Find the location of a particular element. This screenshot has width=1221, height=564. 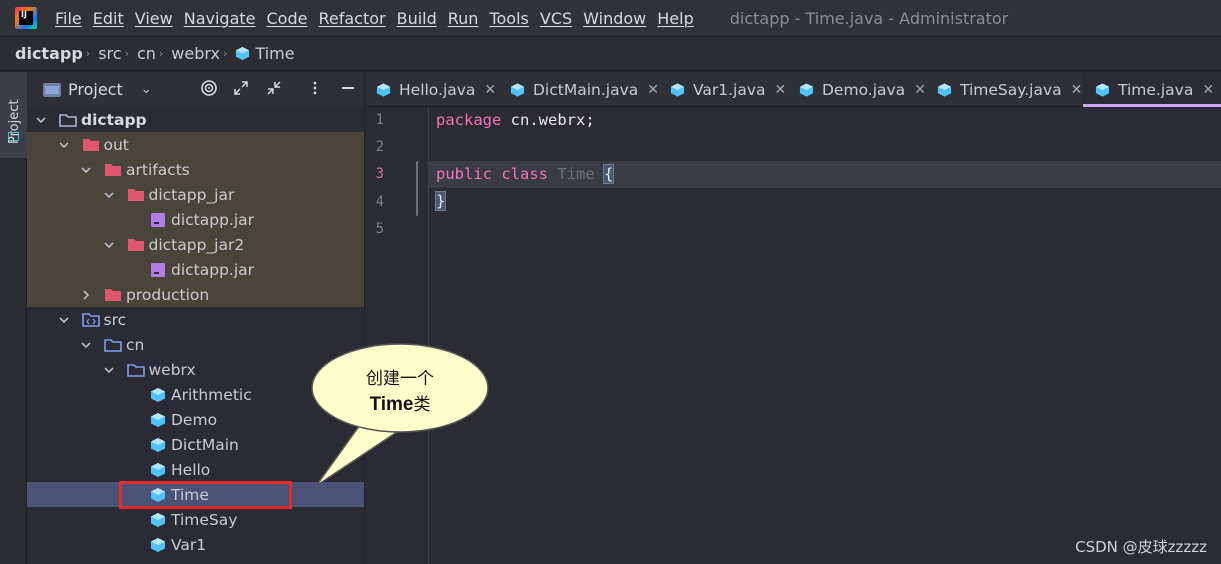

collapse-all-icon is located at coordinates (274, 89).